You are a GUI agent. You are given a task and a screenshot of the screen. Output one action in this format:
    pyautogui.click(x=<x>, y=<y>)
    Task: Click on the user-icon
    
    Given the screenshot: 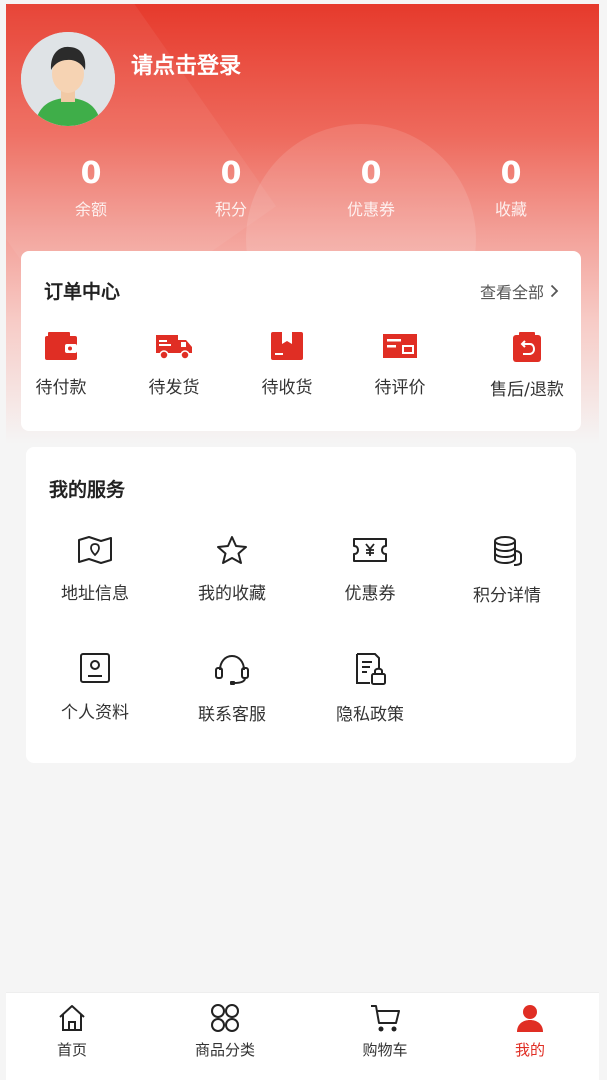 What is the action you would take?
    pyautogui.click(x=530, y=1018)
    